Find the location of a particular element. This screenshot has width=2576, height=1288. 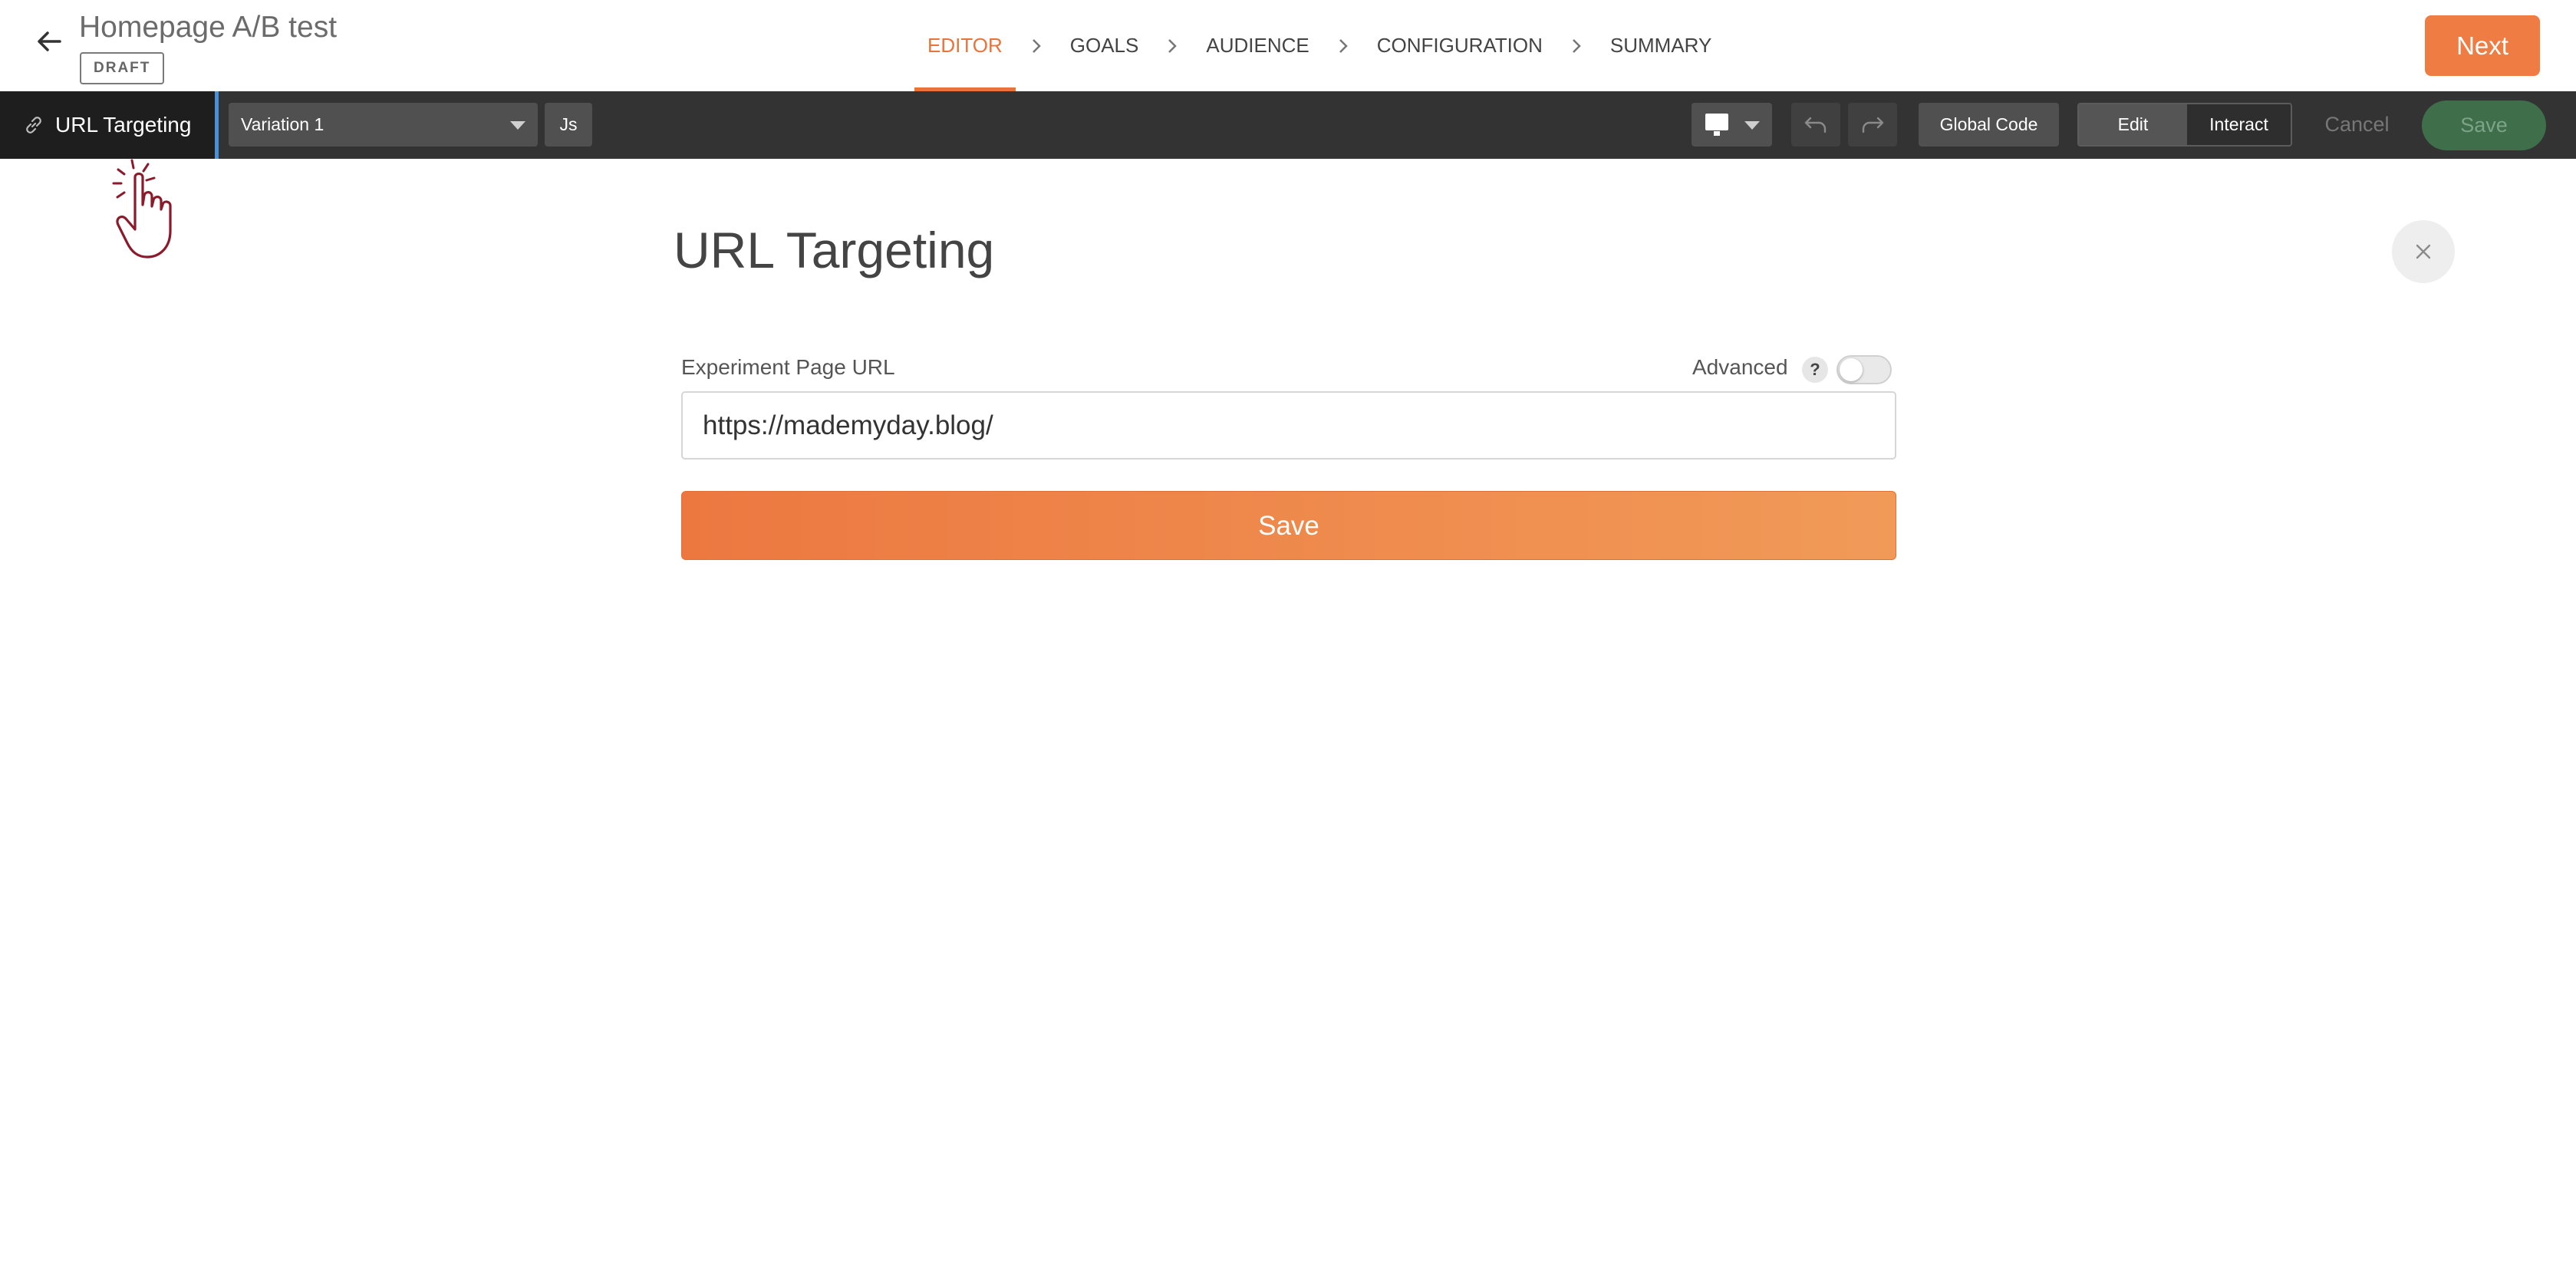

mode-interact-button: Interact is located at coordinates (2239, 124).